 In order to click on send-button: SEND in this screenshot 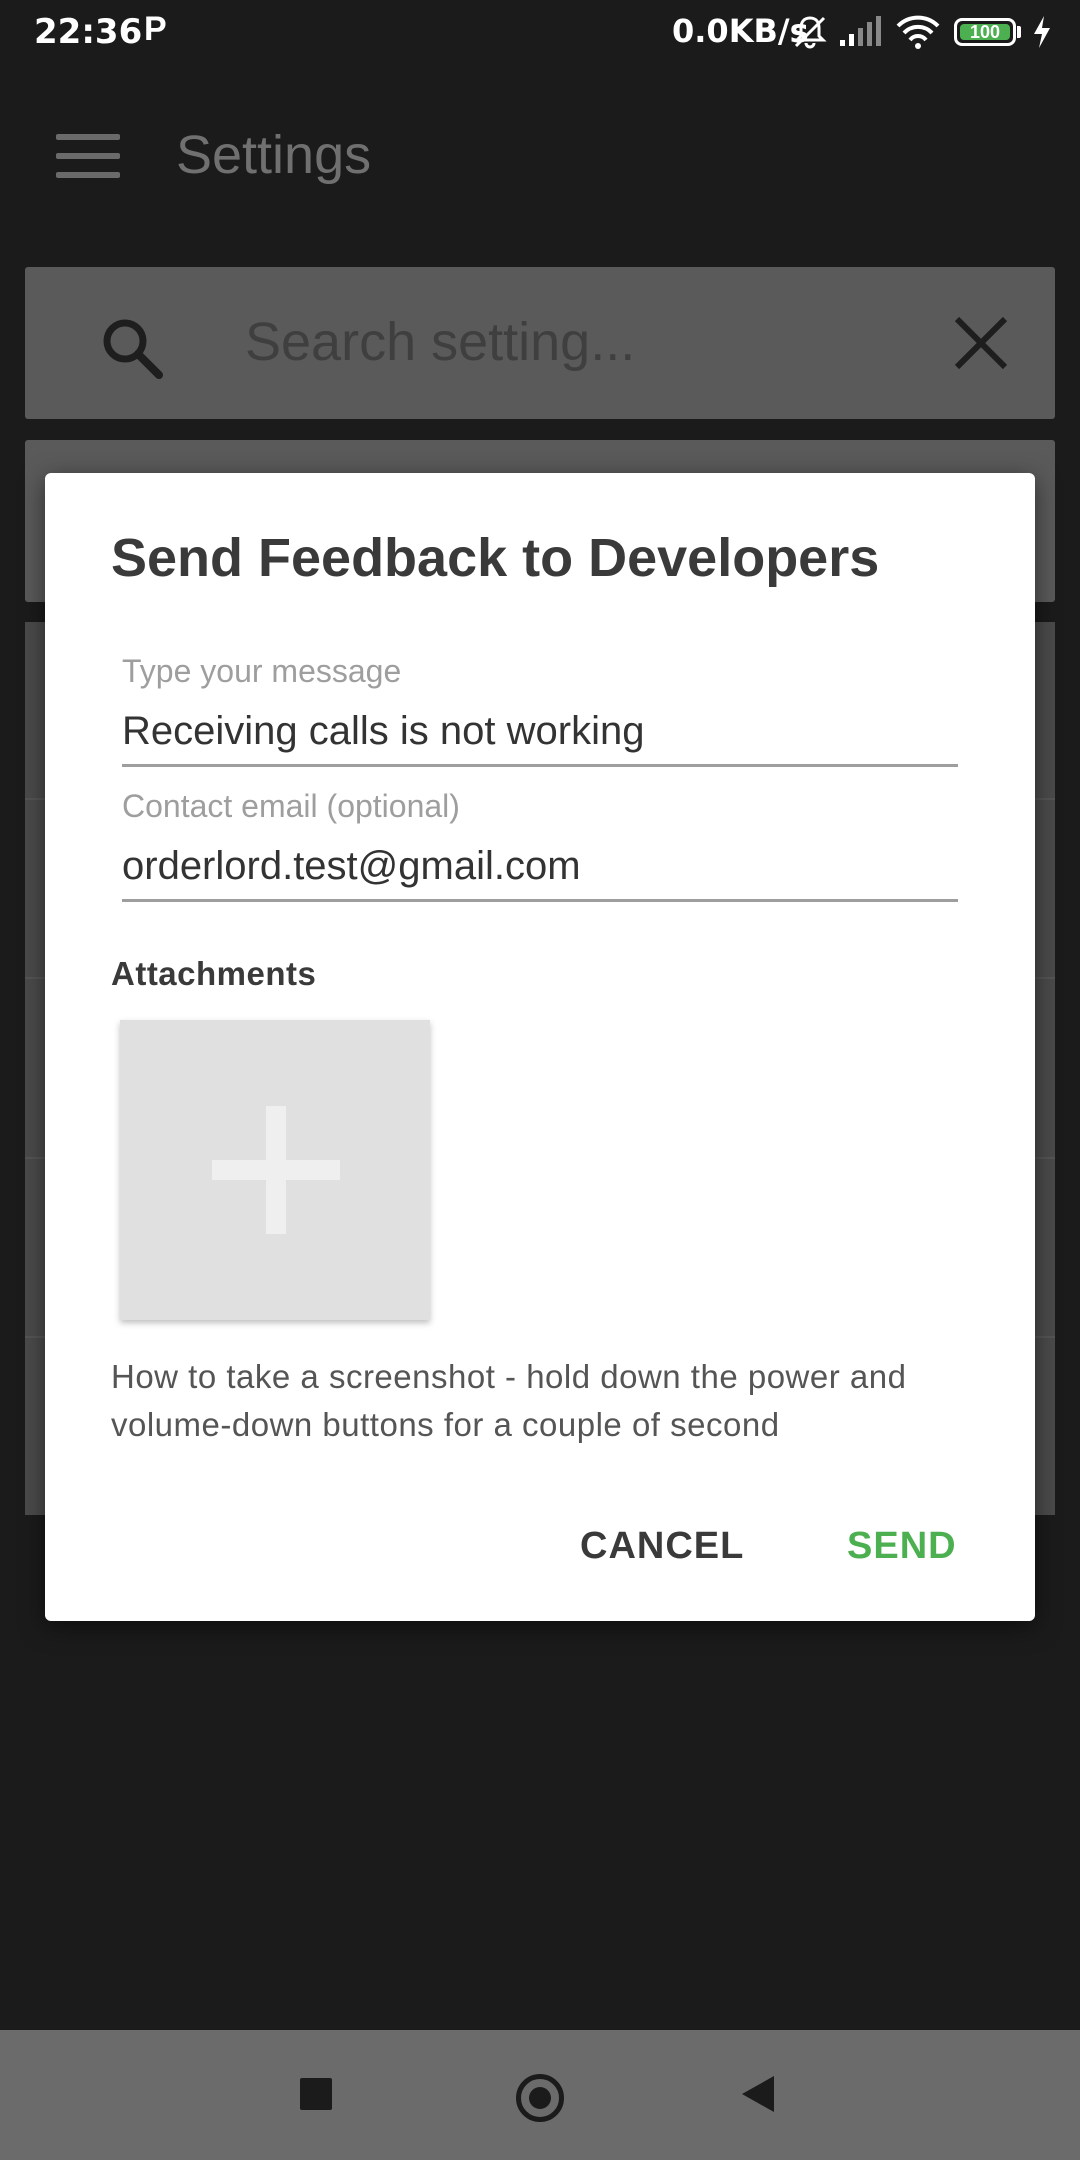, I will do `click(902, 1546)`.